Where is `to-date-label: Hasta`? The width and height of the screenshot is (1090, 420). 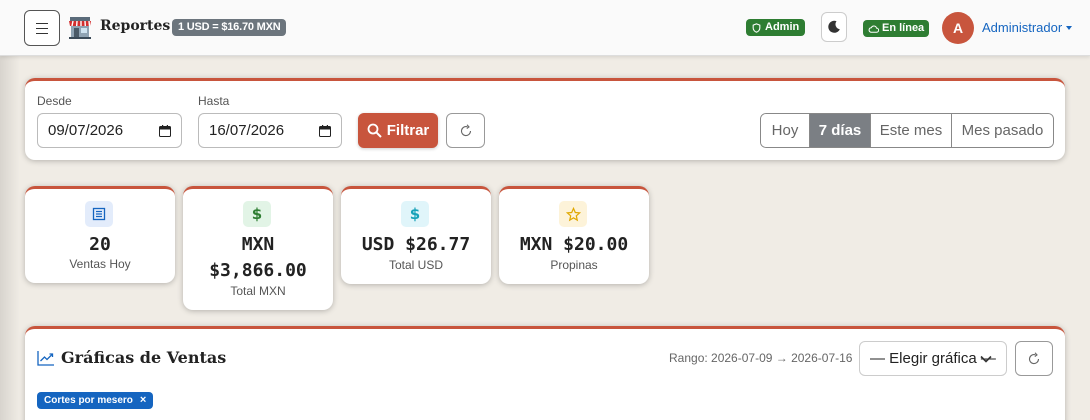 to-date-label: Hasta is located at coordinates (214, 101).